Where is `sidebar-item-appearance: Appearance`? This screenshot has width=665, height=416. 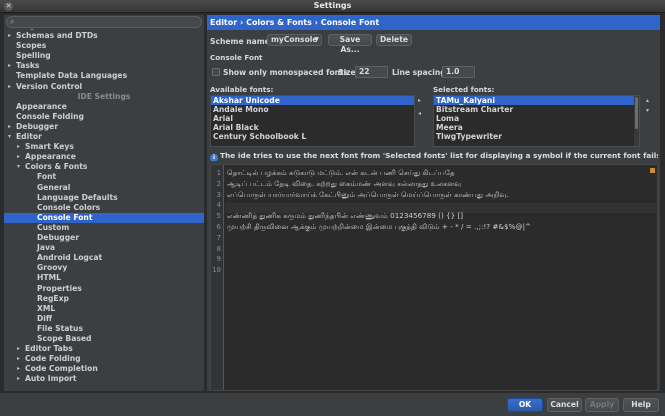
sidebar-item-appearance: Appearance is located at coordinates (104, 107).